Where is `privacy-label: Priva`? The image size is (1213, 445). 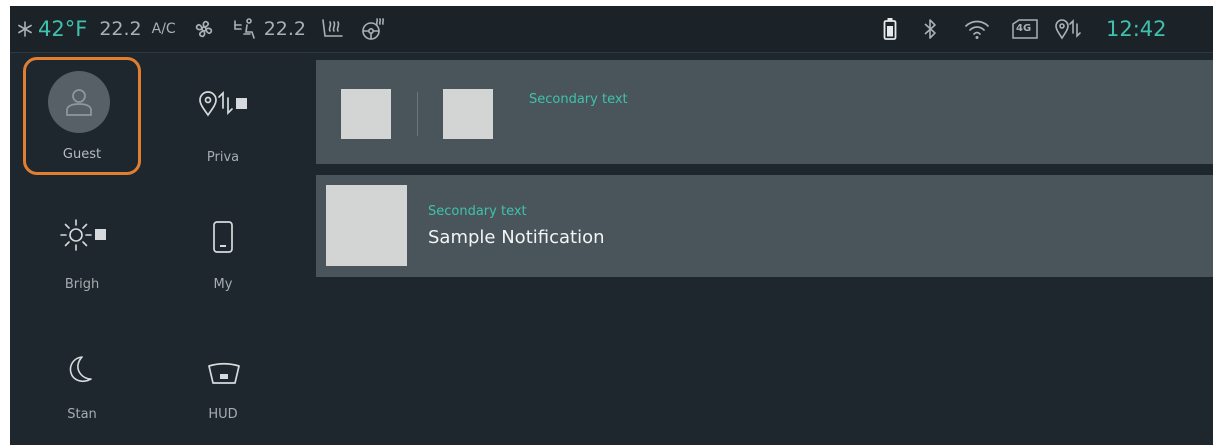
privacy-label: Priva is located at coordinates (223, 157).